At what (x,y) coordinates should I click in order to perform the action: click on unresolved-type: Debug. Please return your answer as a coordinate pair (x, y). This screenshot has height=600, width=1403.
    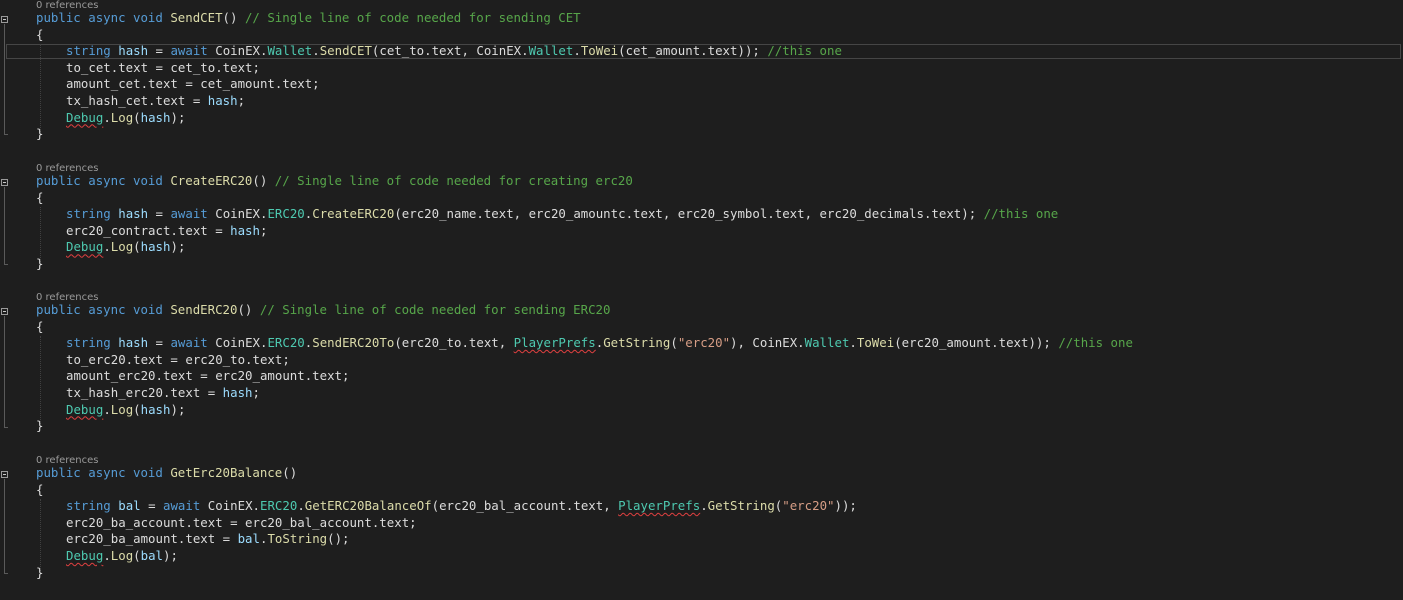
    Looking at the image, I should click on (85, 117).